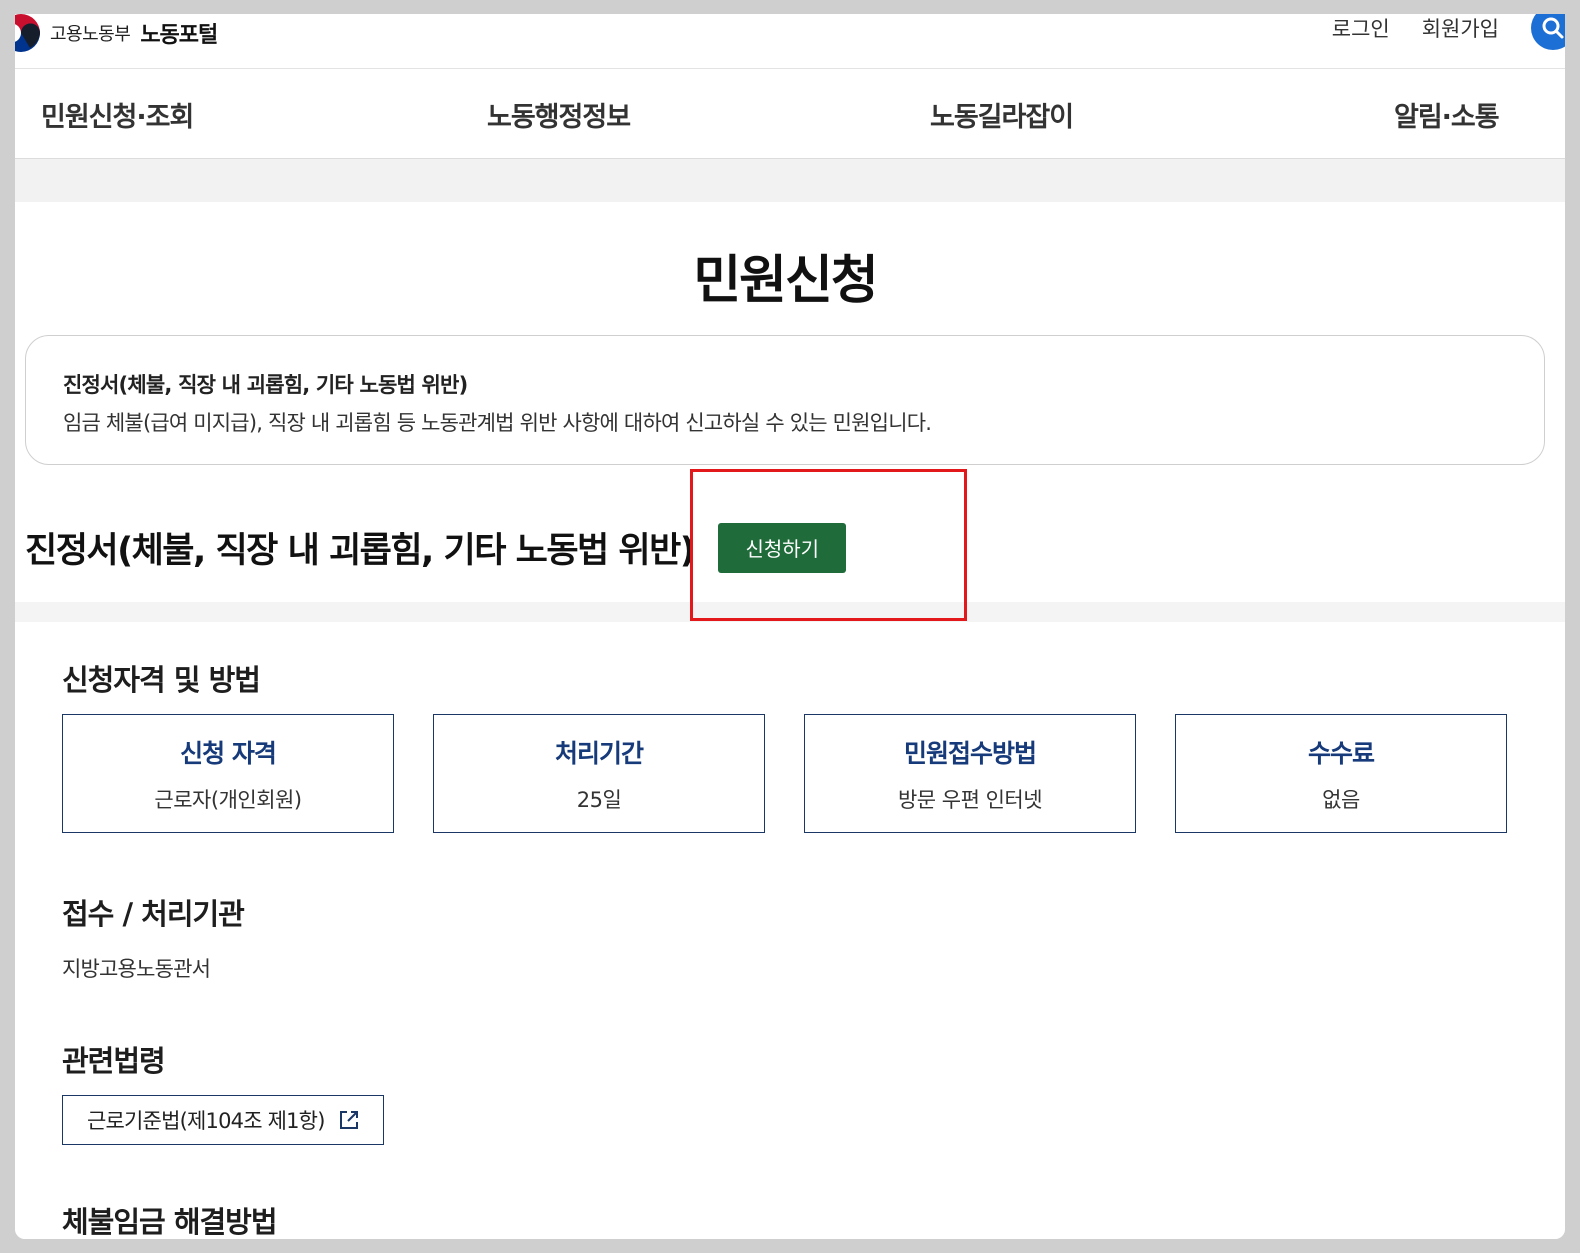  What do you see at coordinates (179, 35) in the screenshot?
I see `portal-name: 노동포털` at bounding box center [179, 35].